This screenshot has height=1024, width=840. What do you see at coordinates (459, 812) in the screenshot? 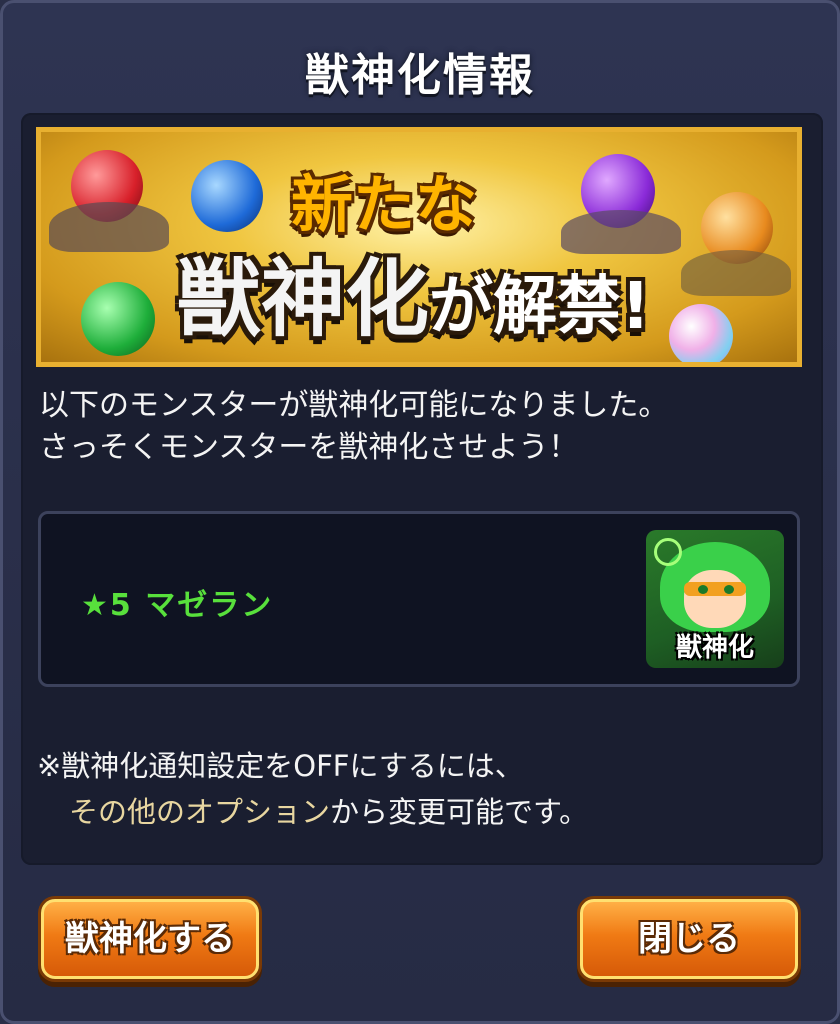
I see `note-line-2-rest: から変更可能です。` at bounding box center [459, 812].